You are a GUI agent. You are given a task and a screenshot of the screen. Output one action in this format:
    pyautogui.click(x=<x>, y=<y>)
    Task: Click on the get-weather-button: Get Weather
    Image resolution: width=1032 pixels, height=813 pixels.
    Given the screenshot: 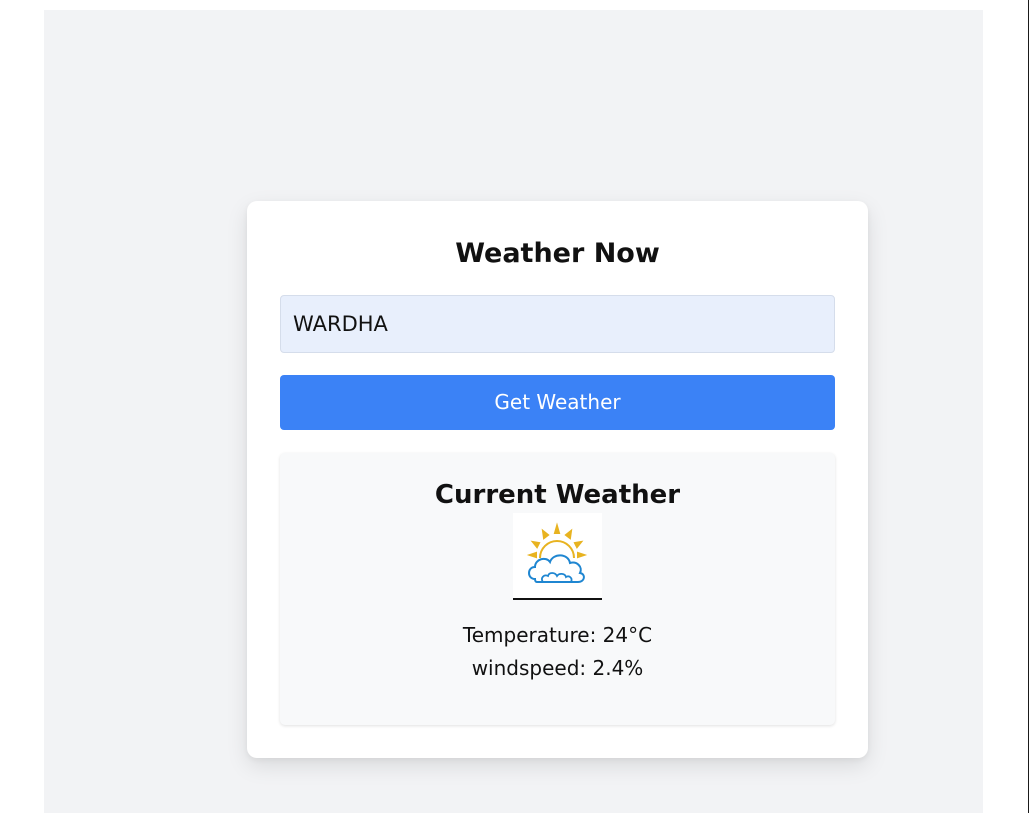 What is the action you would take?
    pyautogui.click(x=557, y=402)
    